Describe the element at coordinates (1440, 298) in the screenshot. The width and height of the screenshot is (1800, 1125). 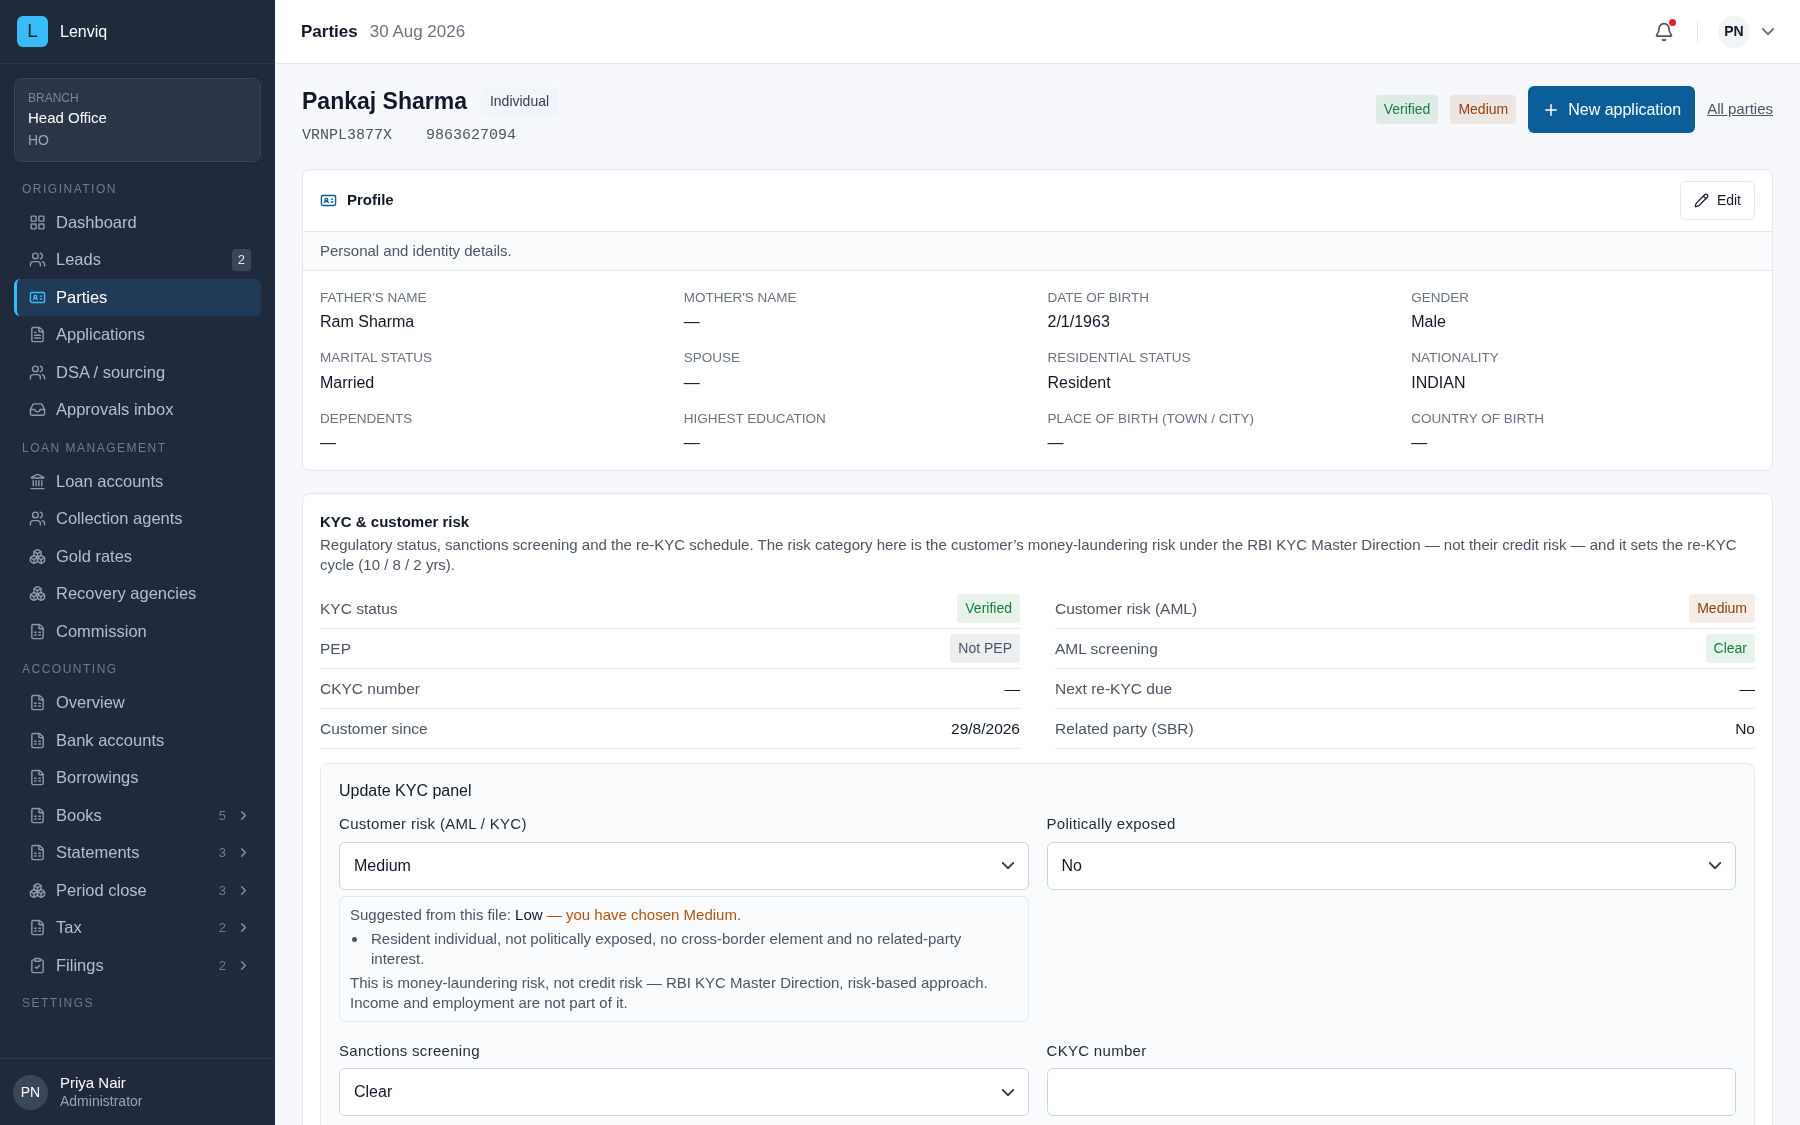
I see `field-label: GENDER` at that location.